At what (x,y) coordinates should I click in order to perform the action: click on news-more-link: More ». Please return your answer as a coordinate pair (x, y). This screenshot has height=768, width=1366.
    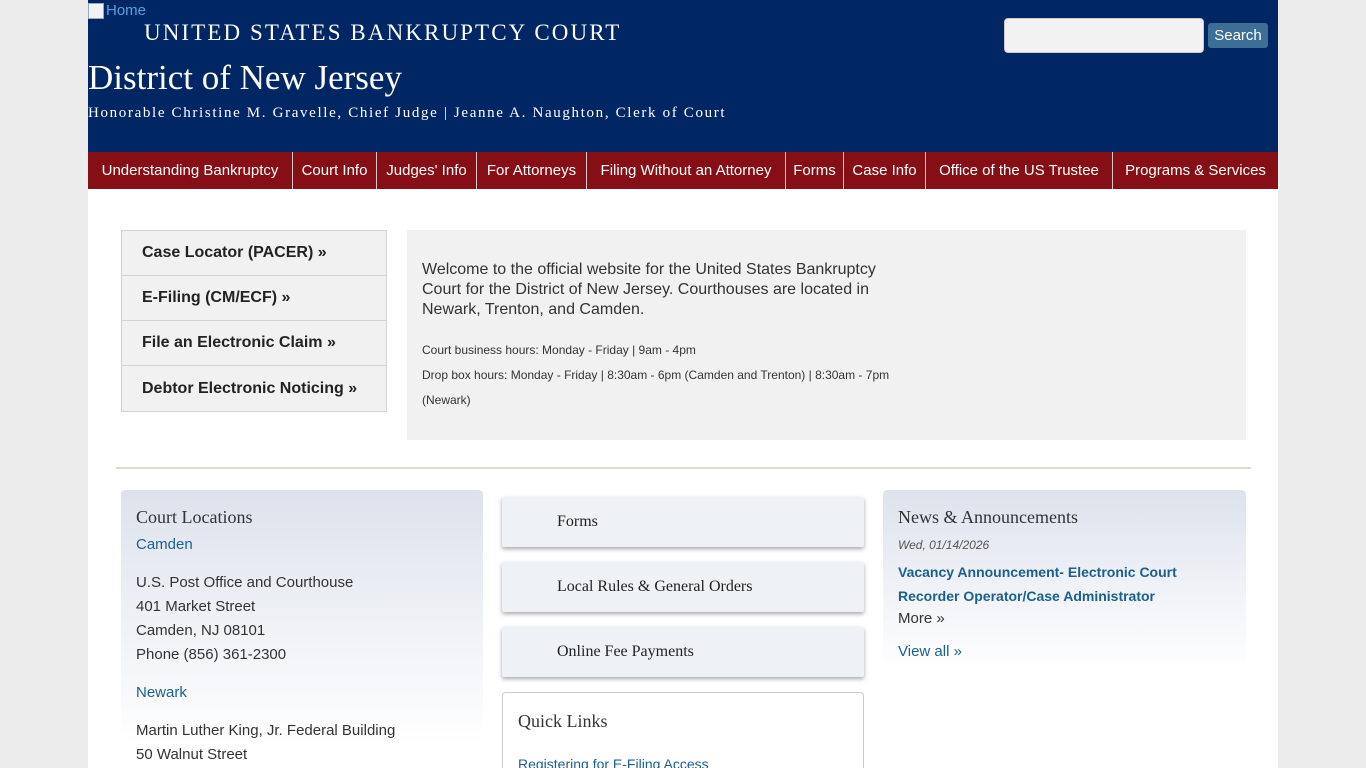
    Looking at the image, I should click on (1064, 618).